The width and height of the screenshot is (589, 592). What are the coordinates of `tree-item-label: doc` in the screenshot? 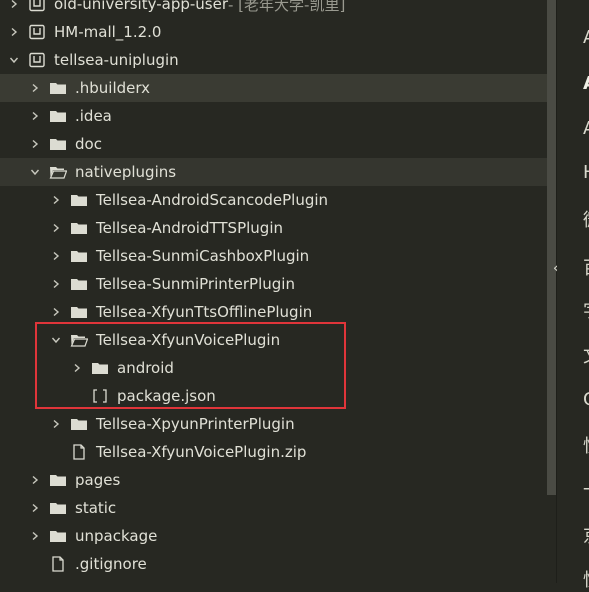 It's located at (88, 144).